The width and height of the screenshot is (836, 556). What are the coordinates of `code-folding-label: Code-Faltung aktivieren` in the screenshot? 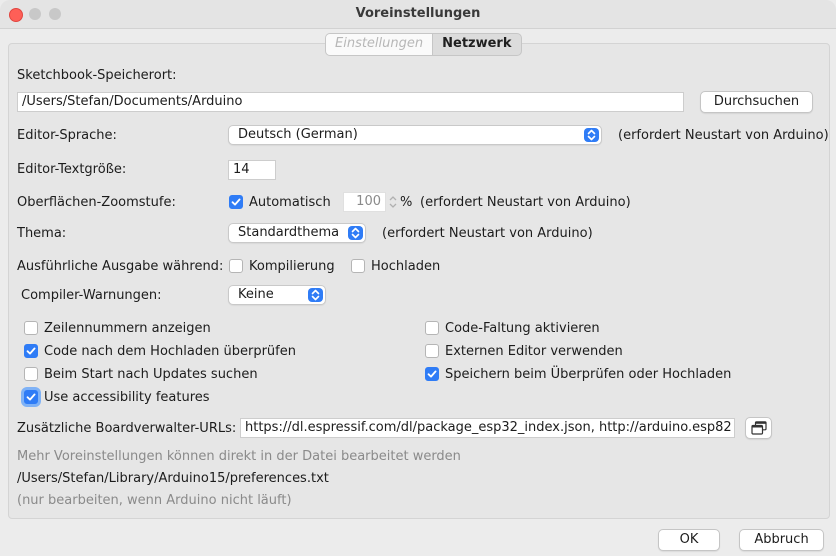 It's located at (522, 328).